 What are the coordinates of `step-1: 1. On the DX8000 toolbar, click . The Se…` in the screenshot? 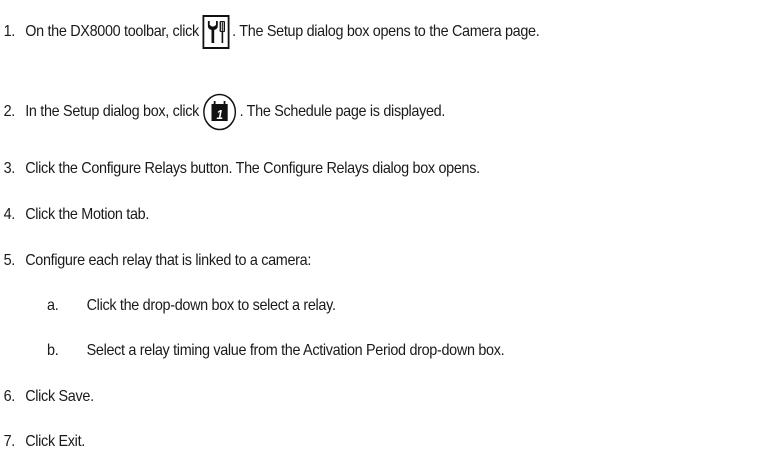 It's located at (270, 32).